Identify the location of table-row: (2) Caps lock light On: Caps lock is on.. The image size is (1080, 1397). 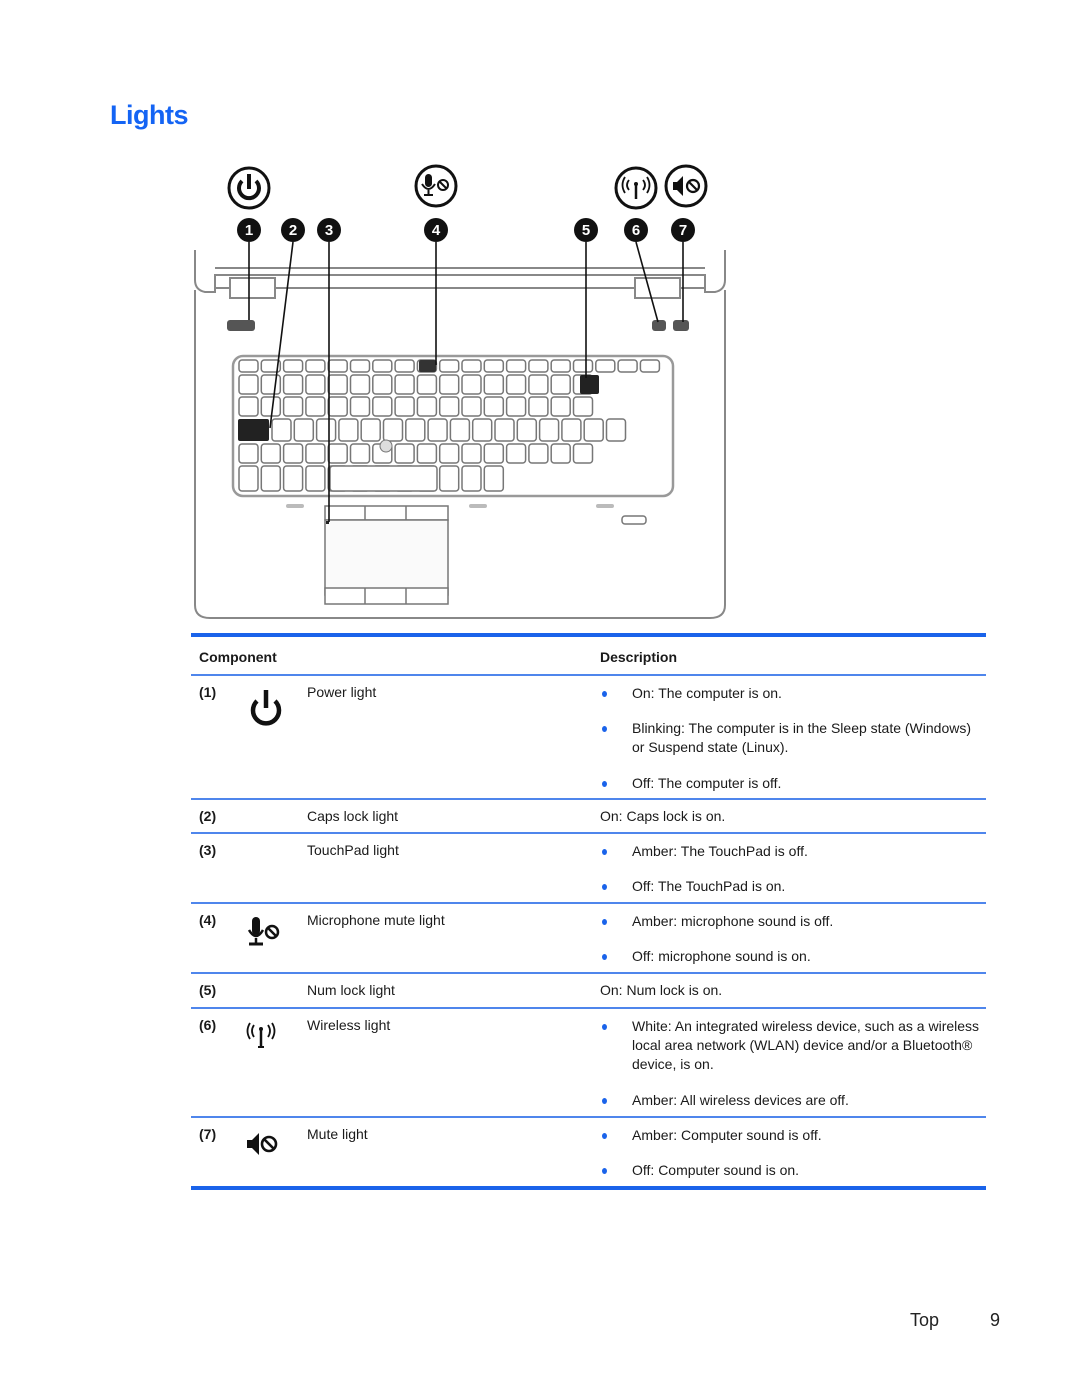
(588, 816).